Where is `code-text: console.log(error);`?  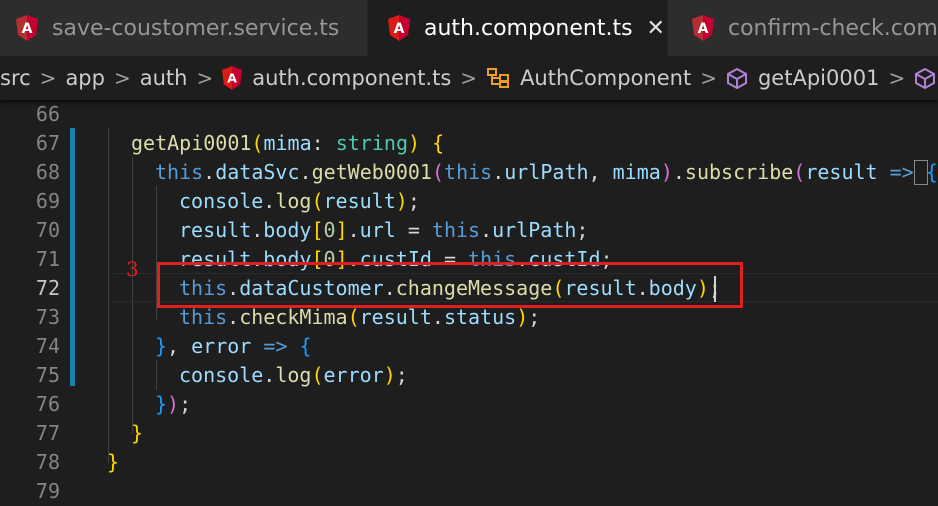 code-text: console.log(error); is located at coordinates (293, 375).